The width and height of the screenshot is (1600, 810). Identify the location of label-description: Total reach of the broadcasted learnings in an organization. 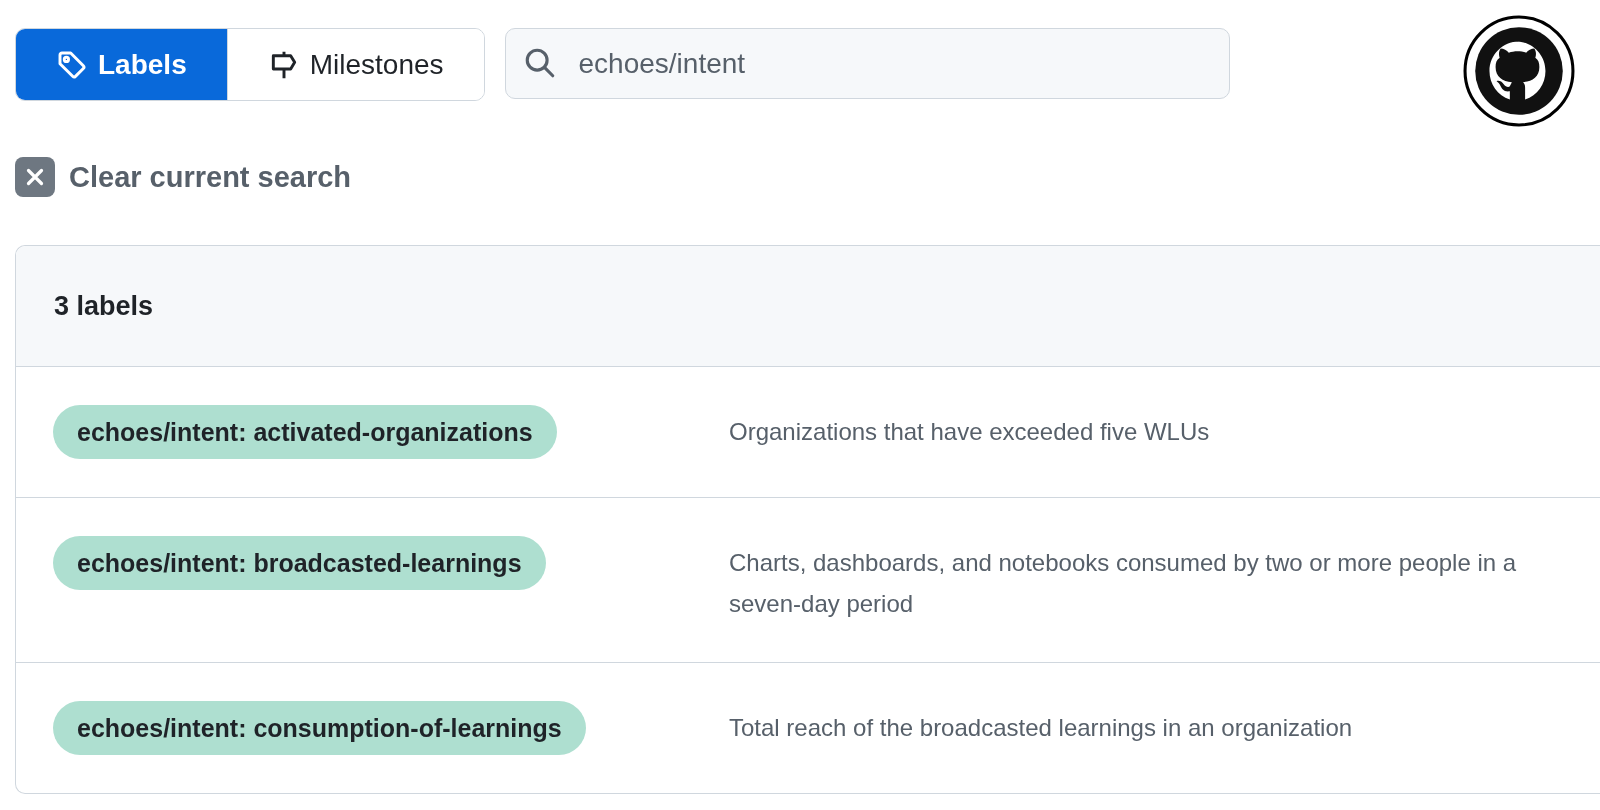
(1041, 728).